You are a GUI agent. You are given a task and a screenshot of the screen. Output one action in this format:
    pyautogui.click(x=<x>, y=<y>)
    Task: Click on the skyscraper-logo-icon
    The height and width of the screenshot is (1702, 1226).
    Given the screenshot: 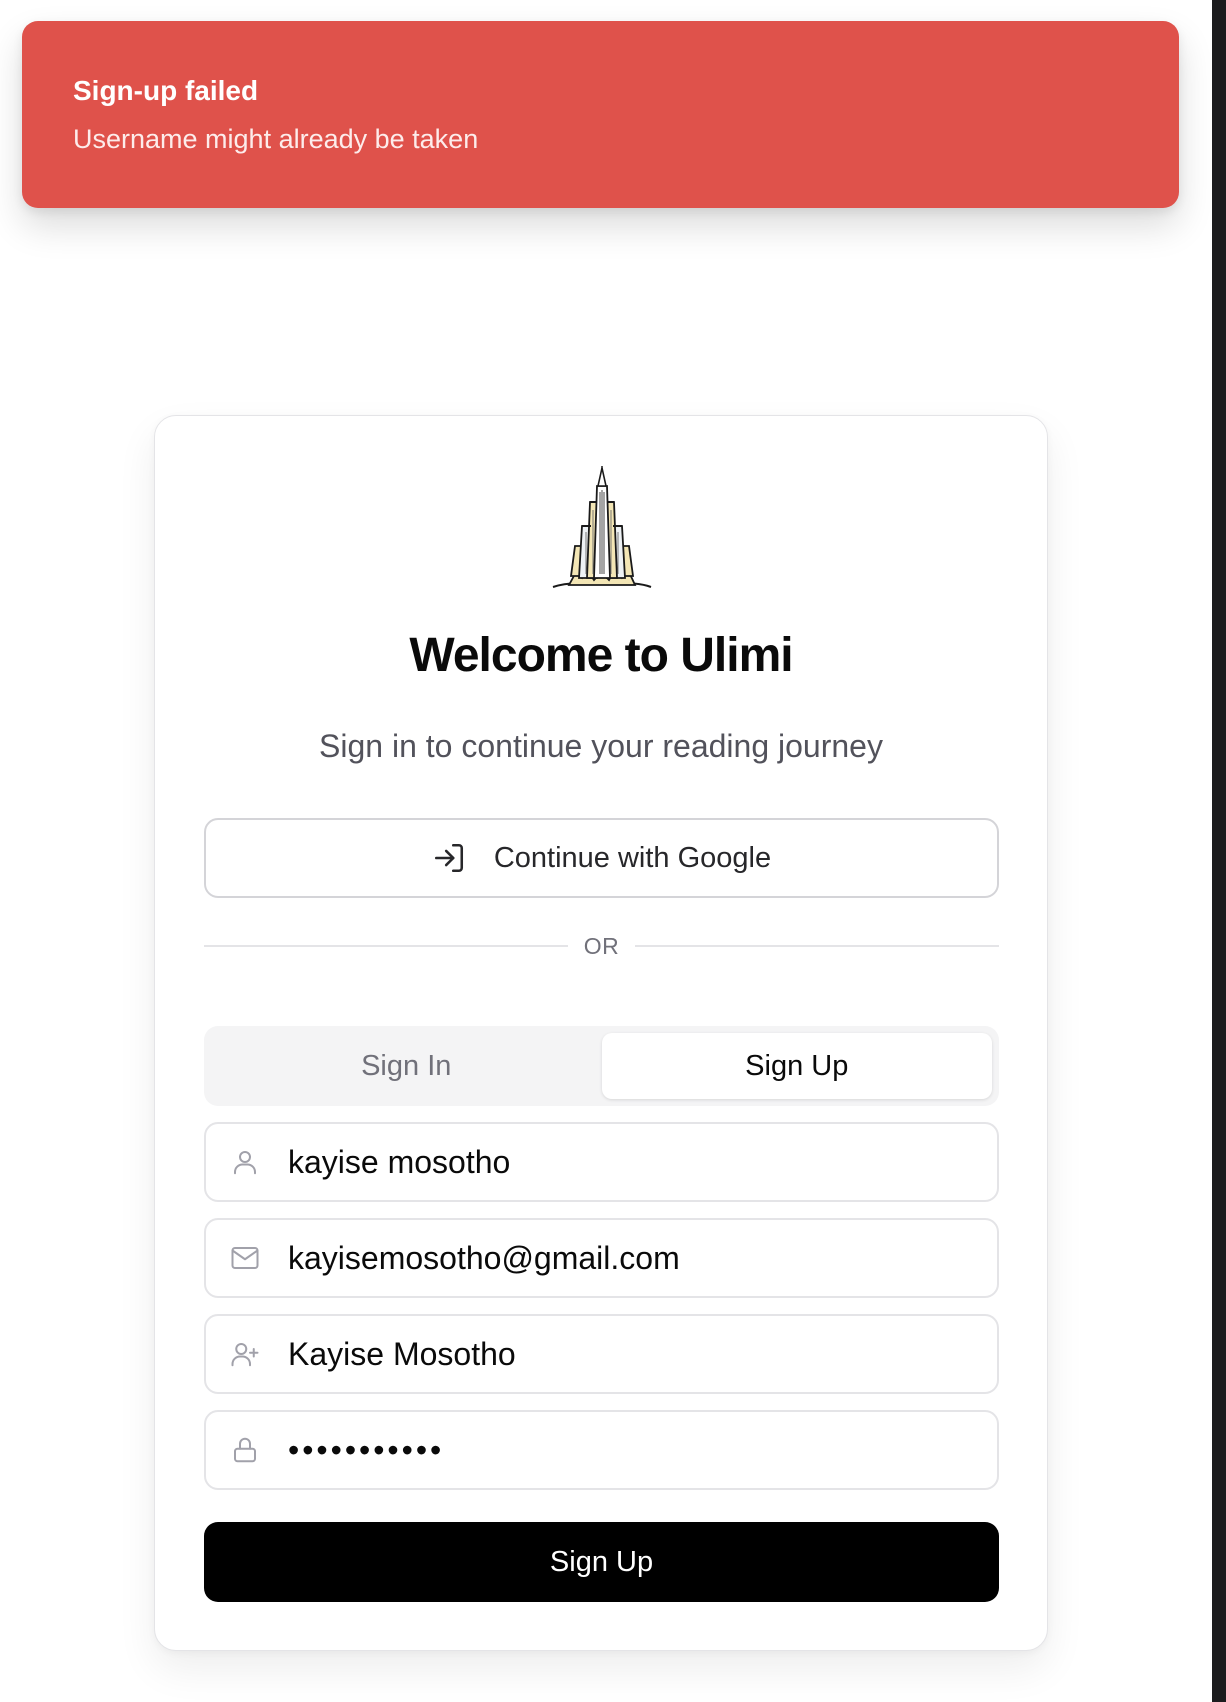 What is the action you would take?
    pyautogui.click(x=602, y=527)
    